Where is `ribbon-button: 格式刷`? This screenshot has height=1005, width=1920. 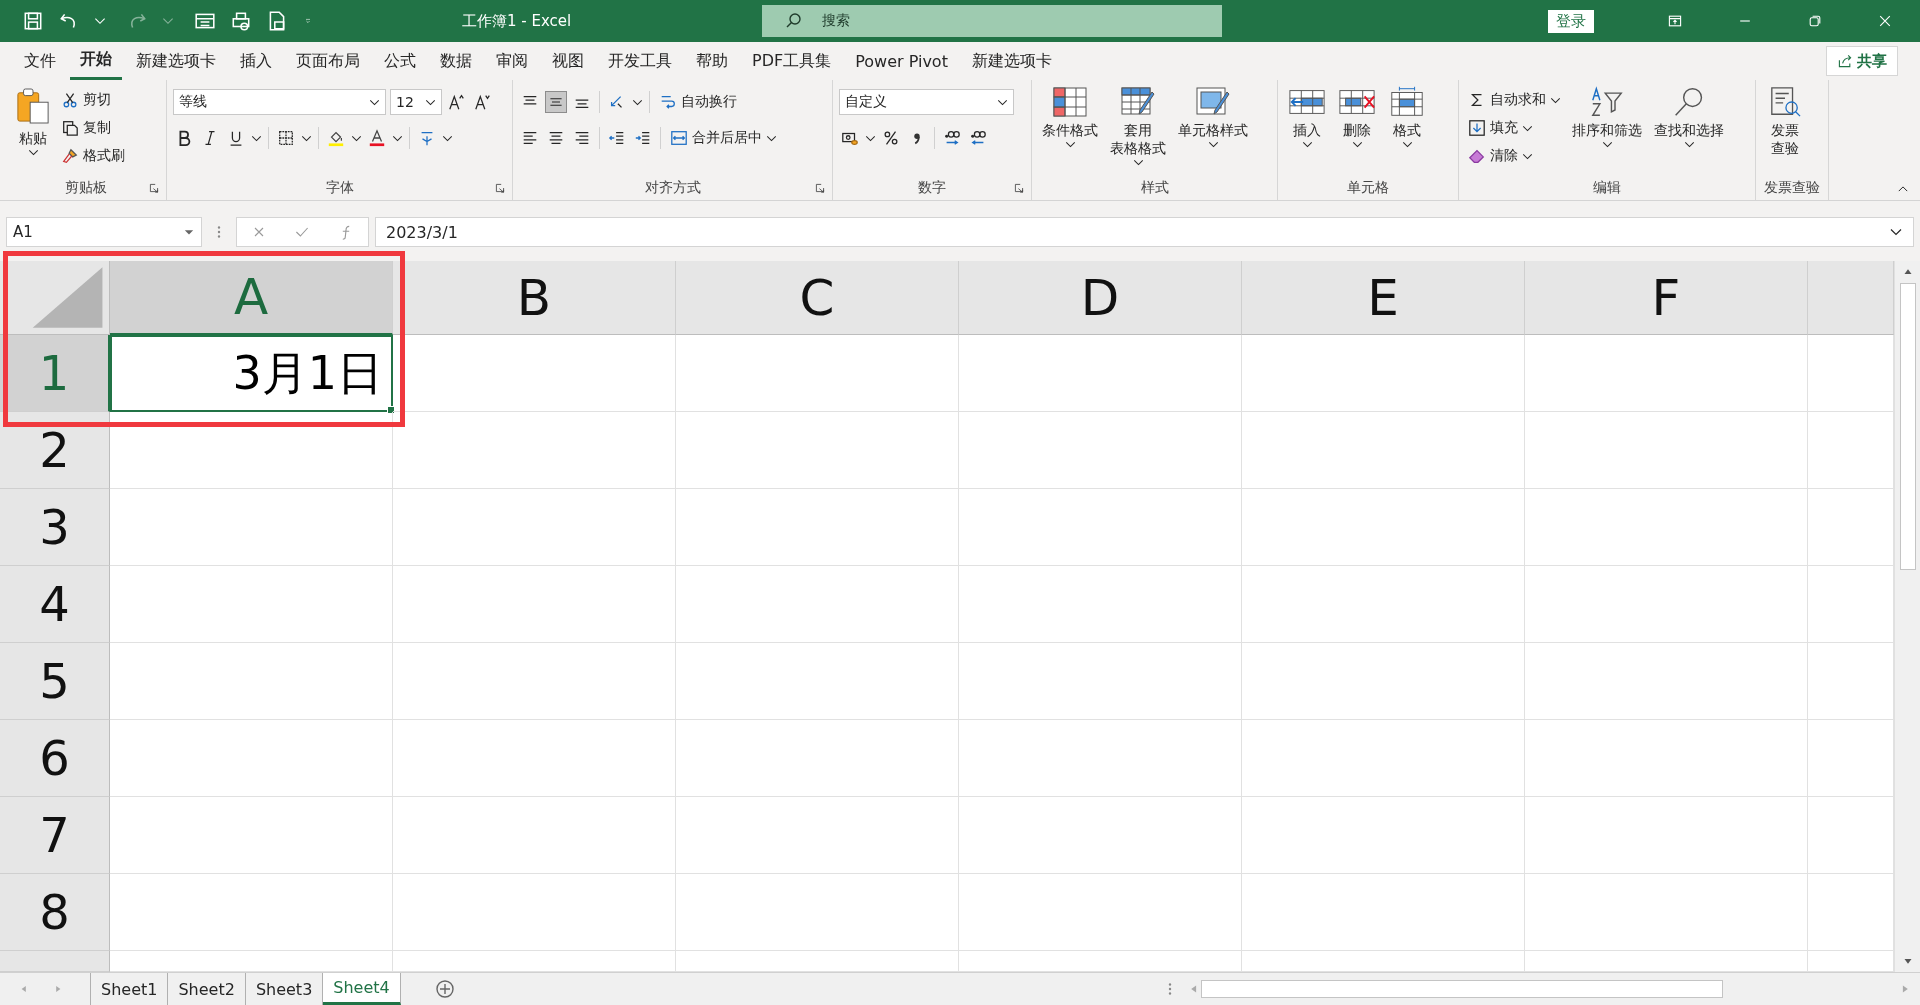 ribbon-button: 格式刷 is located at coordinates (93, 156).